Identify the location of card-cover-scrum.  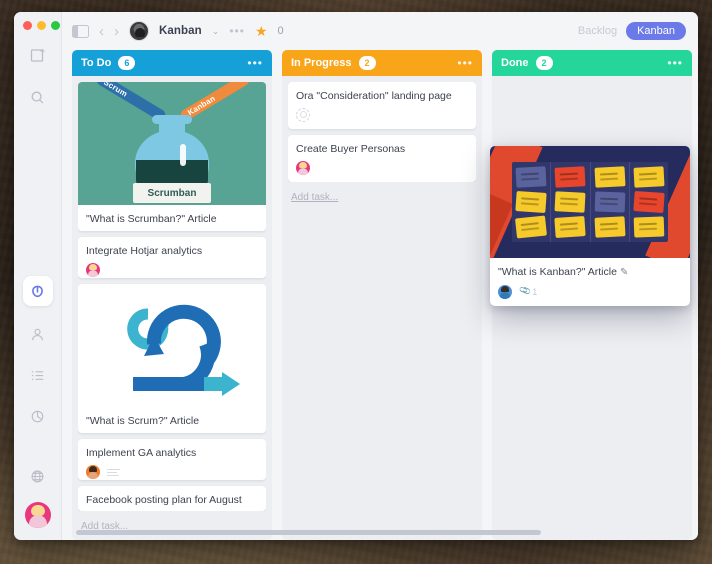
(172, 346).